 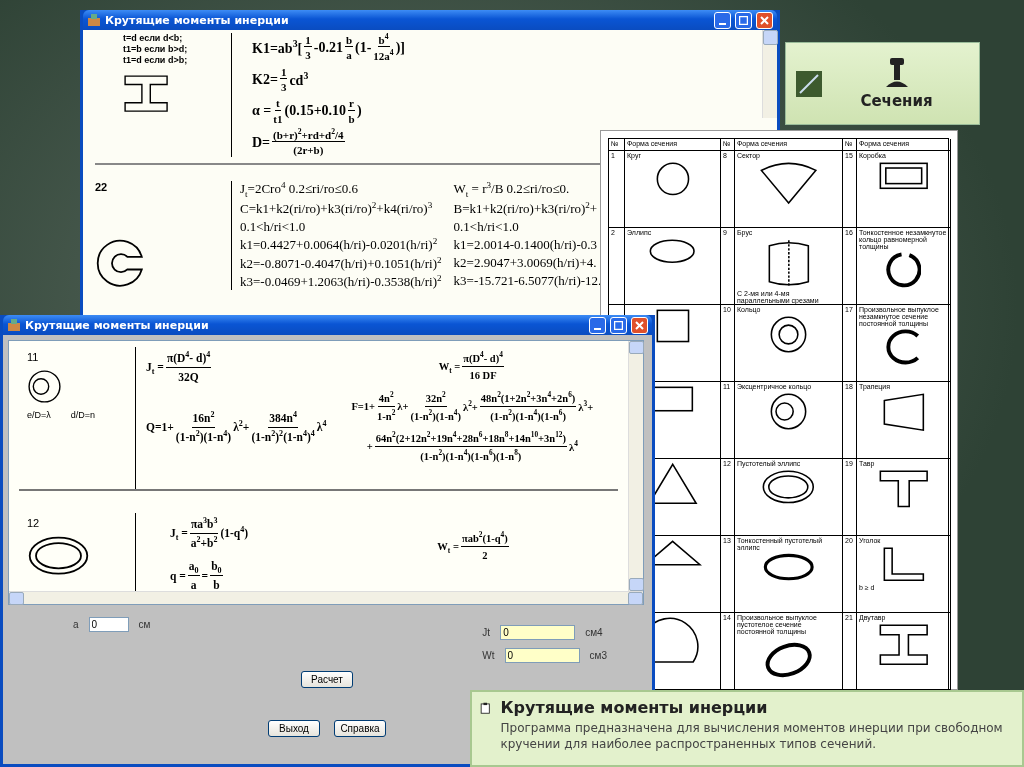 What do you see at coordinates (299, 143) in the screenshot?
I see `formula: D= (b+r)$^{2}$+rd+d$^{2}$/4 (2r+b)` at bounding box center [299, 143].